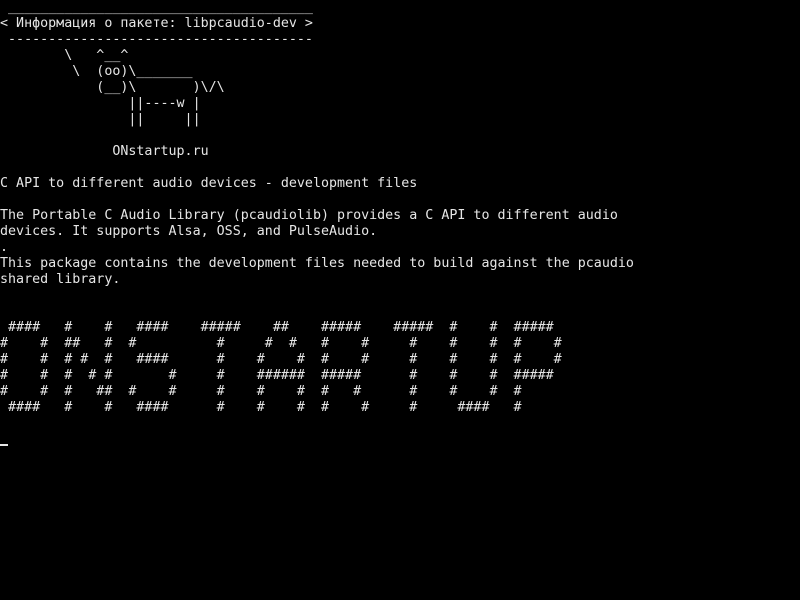 This screenshot has width=800, height=600. Describe the element at coordinates (4, 445) in the screenshot. I see `text-cursor` at that location.